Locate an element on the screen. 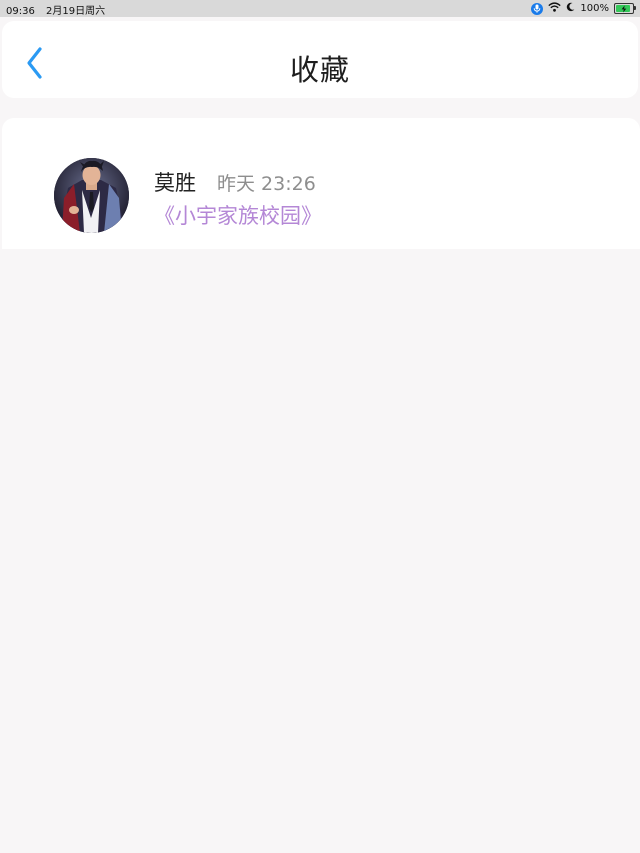 This screenshot has width=640, height=853. timestamp: 昨天 23:26 is located at coordinates (266, 184).